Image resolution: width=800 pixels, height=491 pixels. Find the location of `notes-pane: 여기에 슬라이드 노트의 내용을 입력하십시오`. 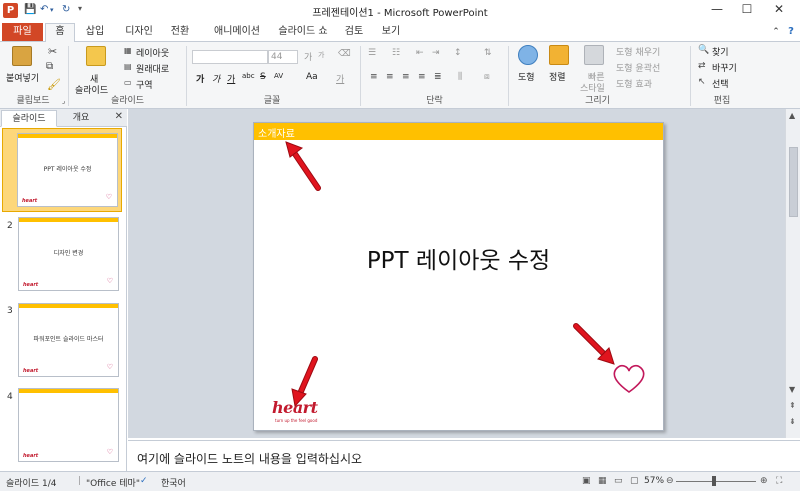

notes-pane: 여기에 슬라이드 노트의 내용을 입력하십시오 is located at coordinates (464, 455).